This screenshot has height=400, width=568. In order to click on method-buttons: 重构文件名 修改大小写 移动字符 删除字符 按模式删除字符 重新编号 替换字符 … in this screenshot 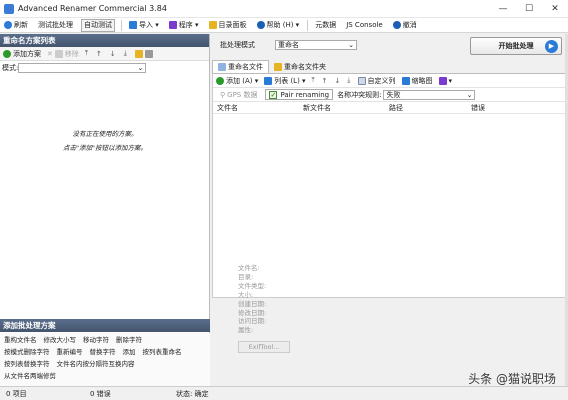, I will do `click(105, 360)`.